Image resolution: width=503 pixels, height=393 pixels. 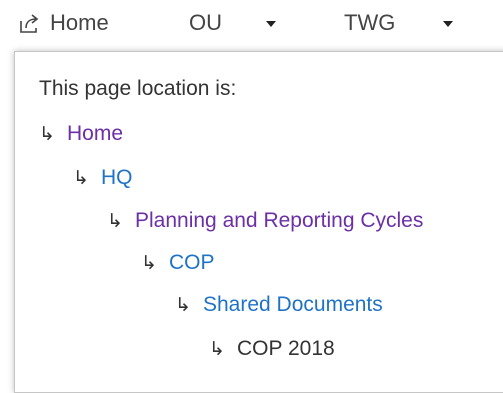 What do you see at coordinates (30, 23) in the screenshot?
I see `navigate-up-icon` at bounding box center [30, 23].